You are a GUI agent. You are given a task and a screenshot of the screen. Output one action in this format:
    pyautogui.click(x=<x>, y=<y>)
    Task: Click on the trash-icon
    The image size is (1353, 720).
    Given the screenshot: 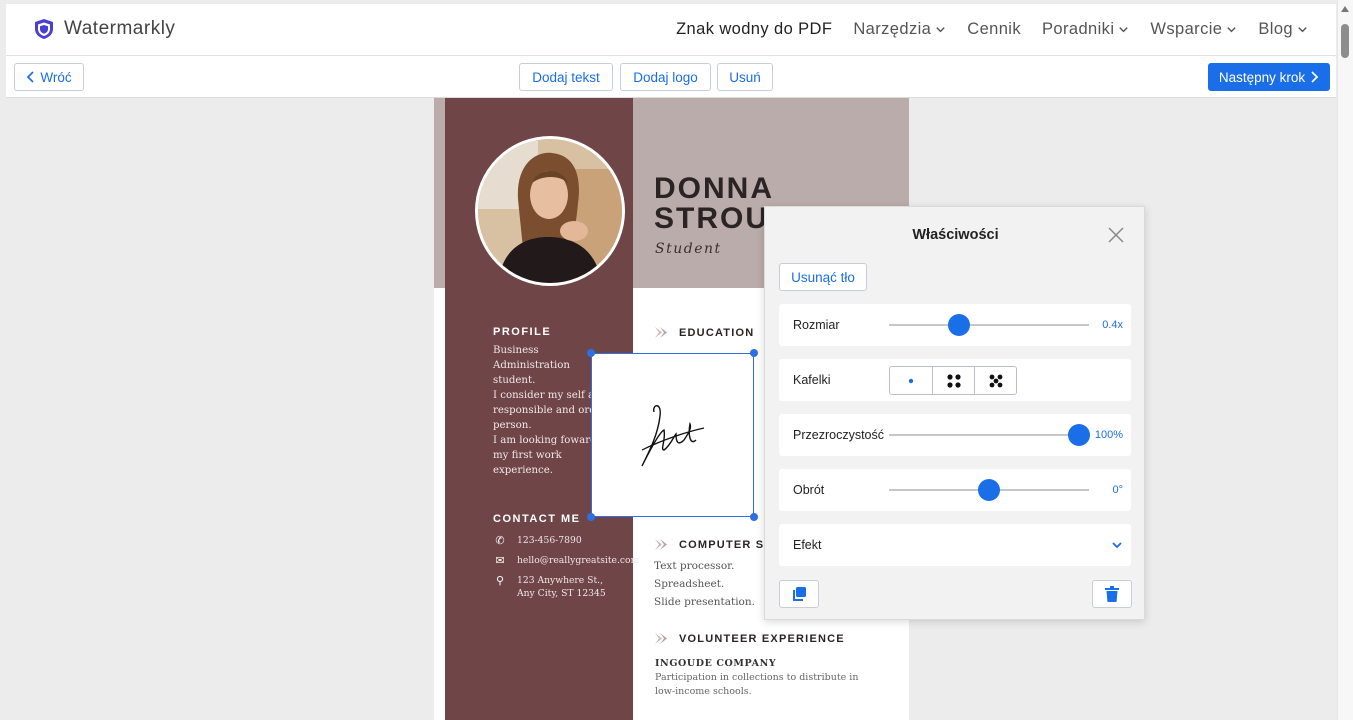 What is the action you would take?
    pyautogui.click(x=1112, y=594)
    